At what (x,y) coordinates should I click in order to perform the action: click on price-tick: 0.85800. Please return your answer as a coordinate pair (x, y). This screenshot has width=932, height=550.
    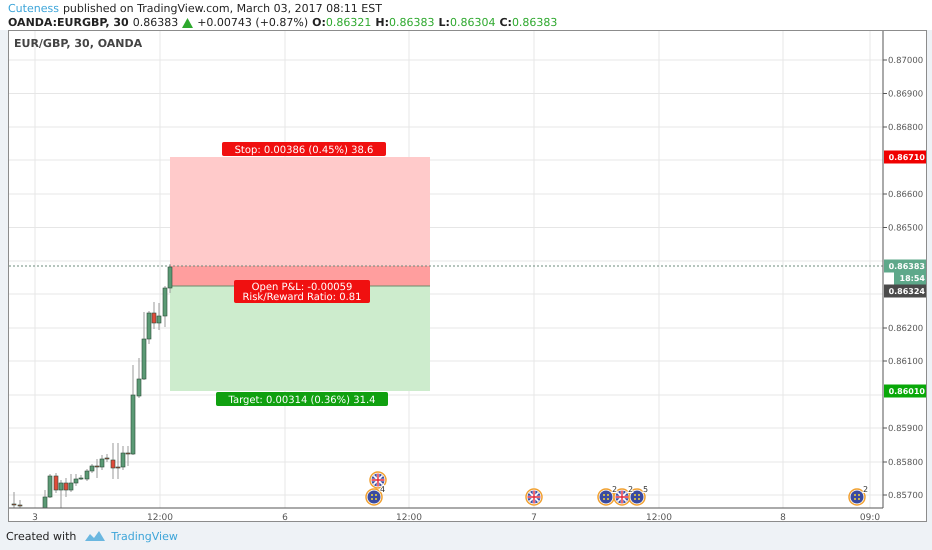
    Looking at the image, I should click on (906, 463).